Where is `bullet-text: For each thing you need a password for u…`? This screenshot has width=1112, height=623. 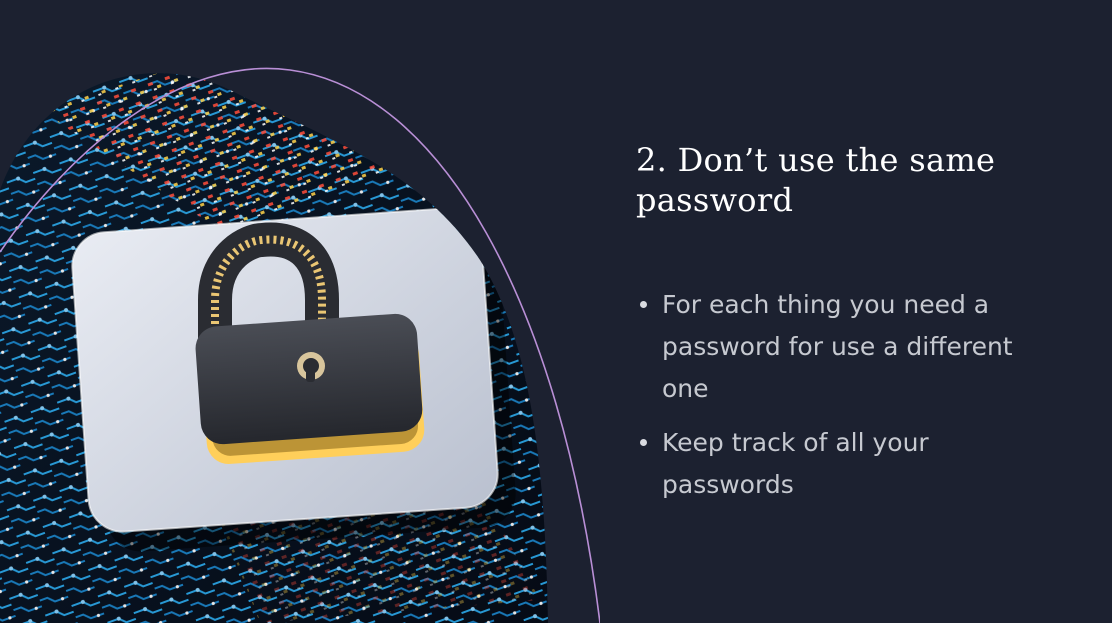 bullet-text: For each thing you need a password for u… is located at coordinates (837, 346).